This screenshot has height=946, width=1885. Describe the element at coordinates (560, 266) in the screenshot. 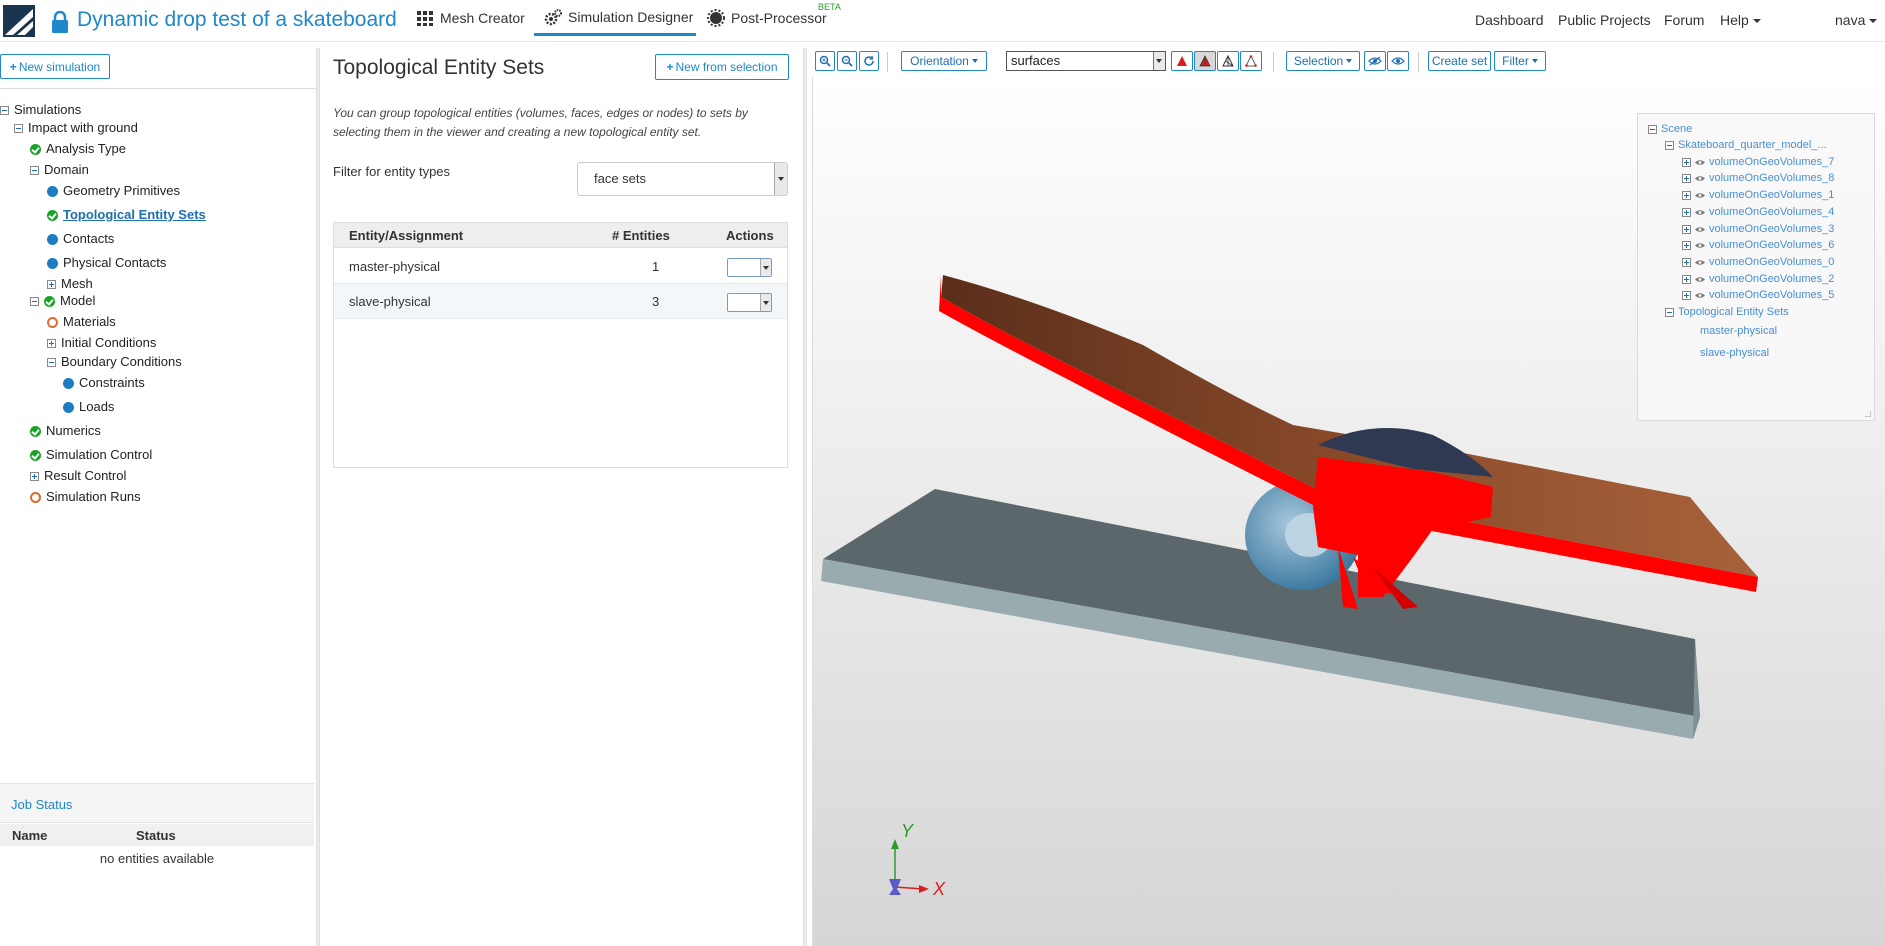

I see `table-row: master-physical 1` at that location.